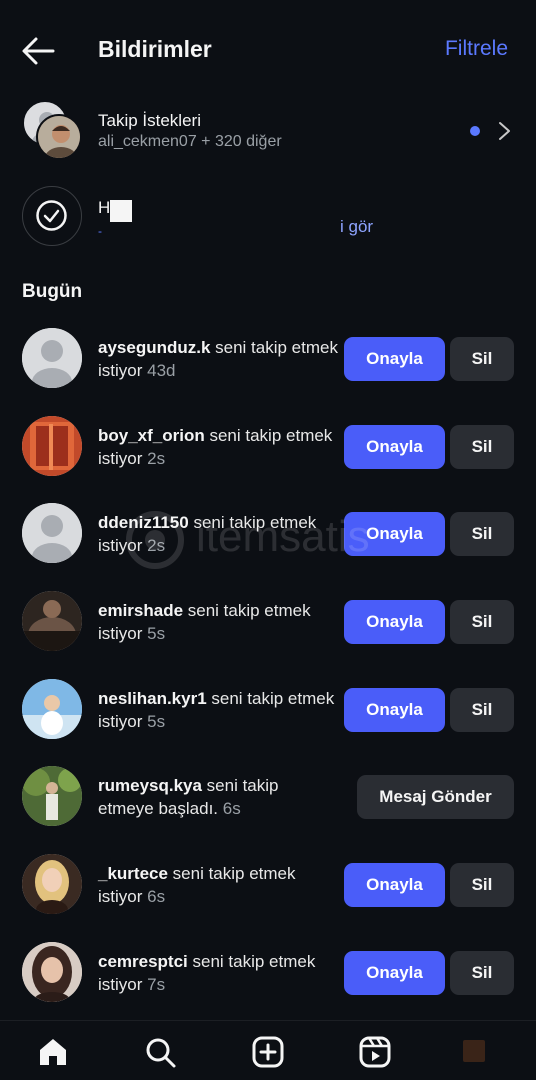  I want to click on nav-add-post, so click(268, 1052).